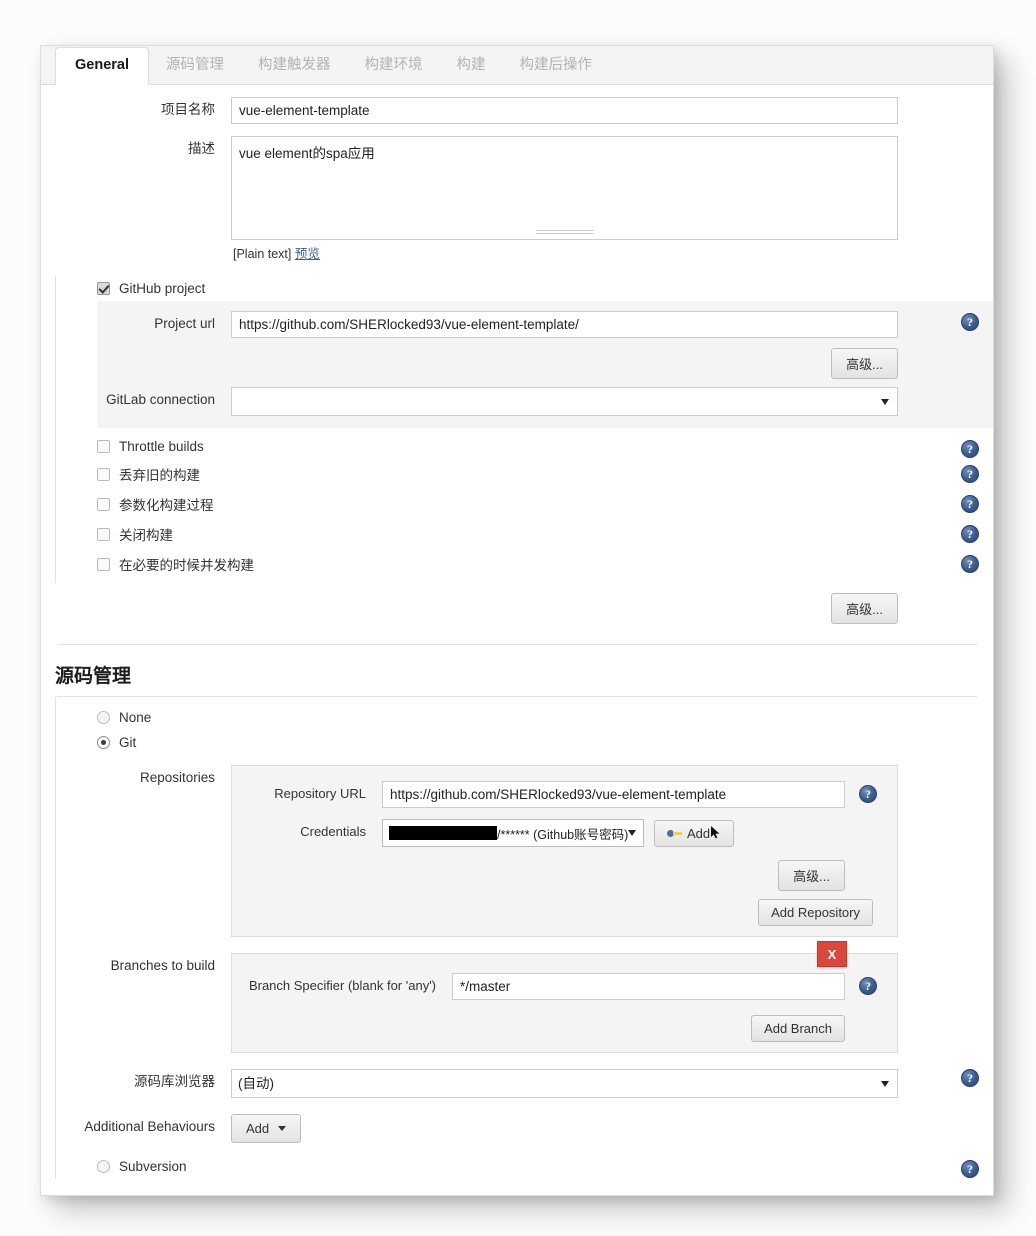 The image size is (1036, 1236). Describe the element at coordinates (970, 1078) in the screenshot. I see `help-icon-repo-browser: ?` at that location.